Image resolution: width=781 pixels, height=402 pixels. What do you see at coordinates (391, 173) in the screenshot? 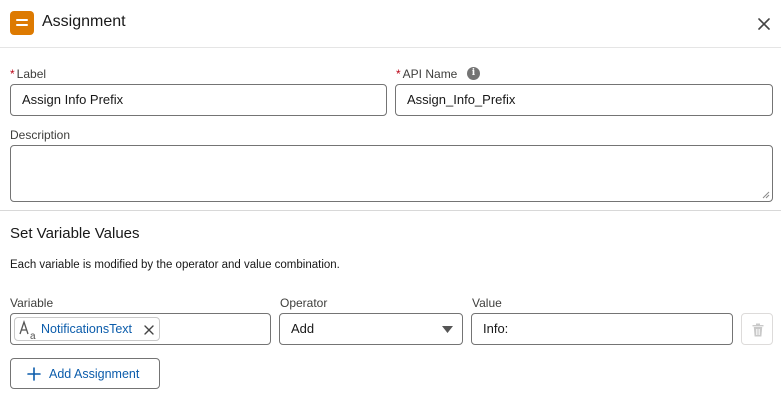
I see `description-textarea` at bounding box center [391, 173].